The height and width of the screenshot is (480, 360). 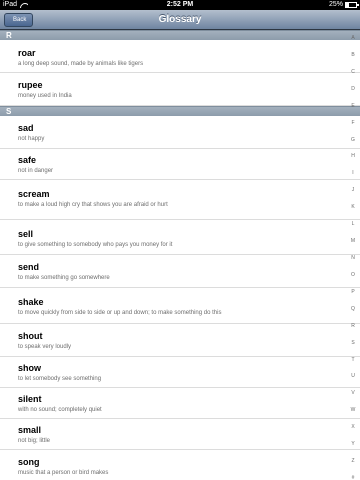 I want to click on glossary-definition: to speak very loudly, so click(x=45, y=347).